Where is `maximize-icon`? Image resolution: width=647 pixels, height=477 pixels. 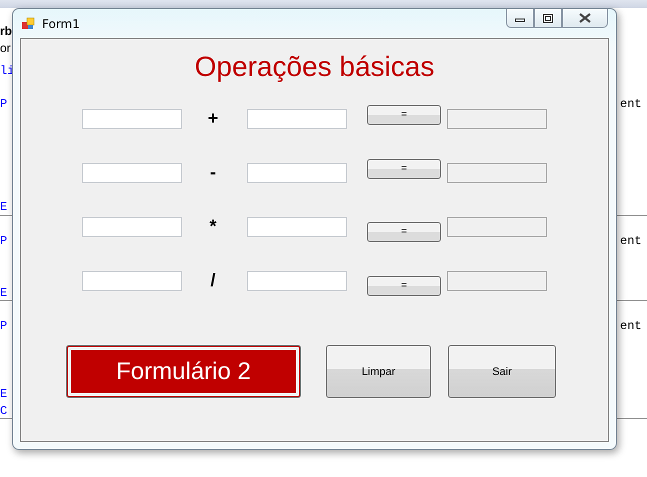 maximize-icon is located at coordinates (548, 18).